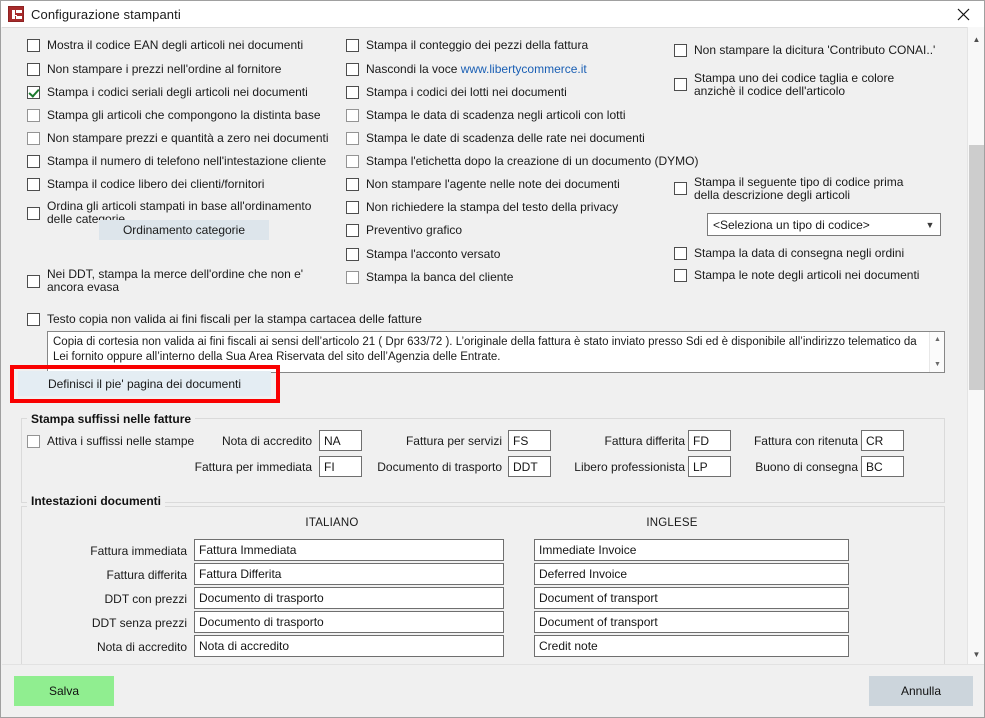  Describe the element at coordinates (936, 352) in the screenshot. I see `textarea-scrollbar: ▲ ▼` at that location.